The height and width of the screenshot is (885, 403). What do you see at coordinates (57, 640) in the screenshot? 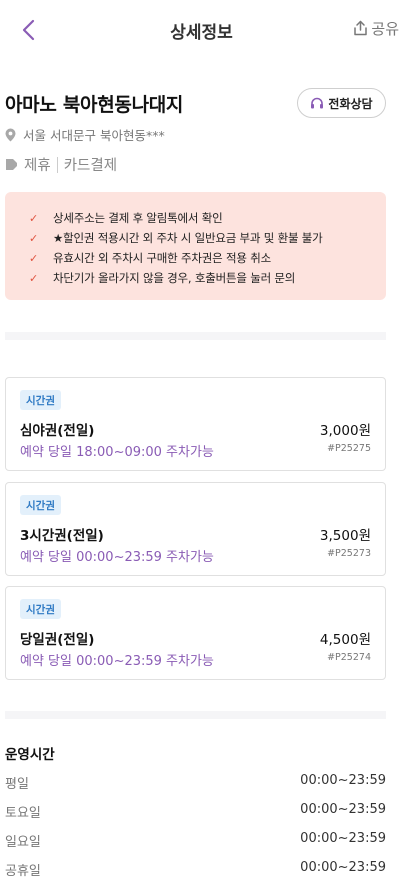
I see `ticket-name: 당일권(전일)` at bounding box center [57, 640].